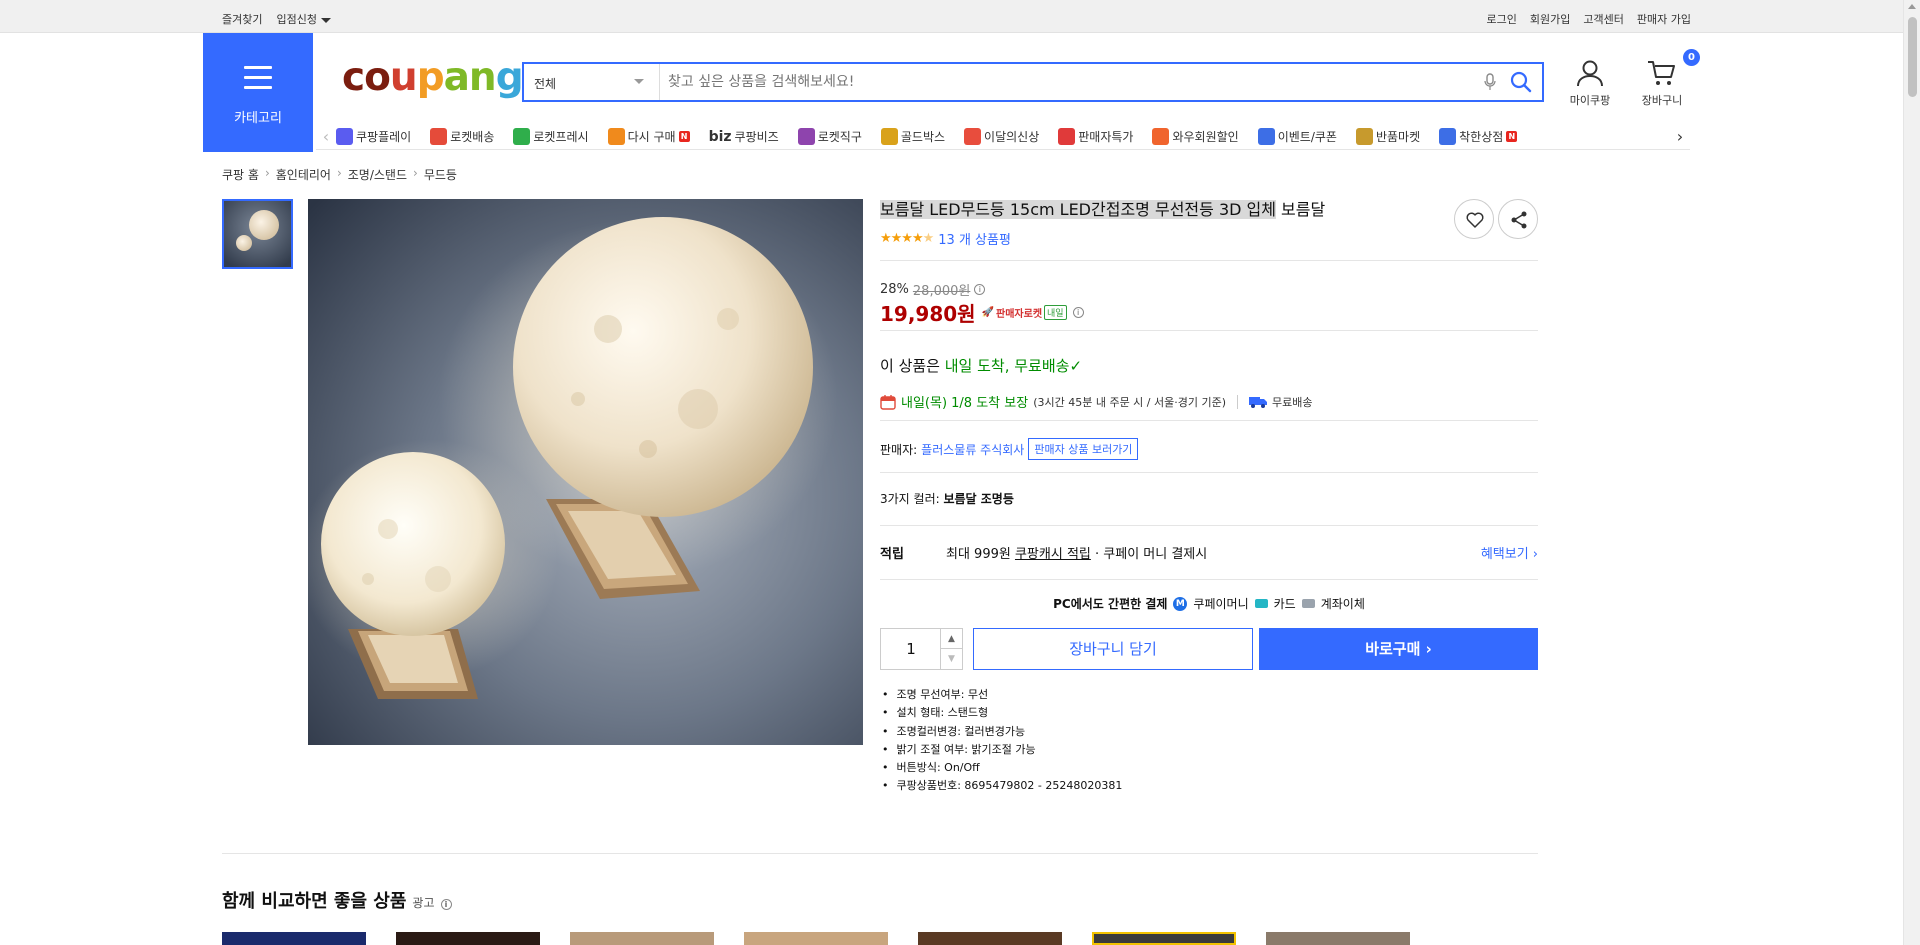 The image size is (1920, 945). Describe the element at coordinates (258, 92) in the screenshot. I see `category-menu-button: 카테고리` at that location.